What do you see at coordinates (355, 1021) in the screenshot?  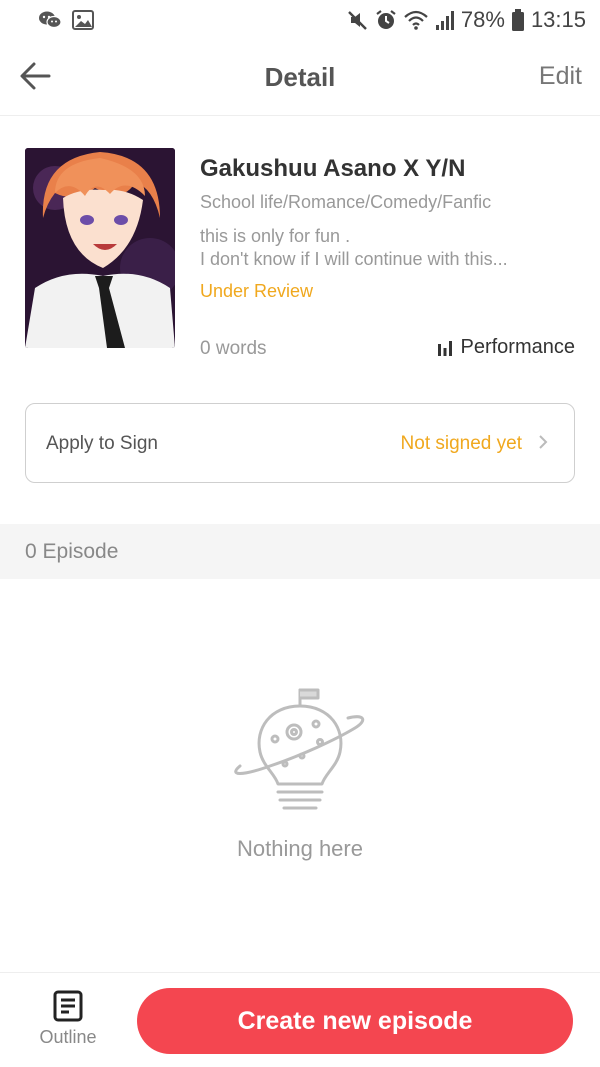 I see `create-new-episode-button: Create new episode` at bounding box center [355, 1021].